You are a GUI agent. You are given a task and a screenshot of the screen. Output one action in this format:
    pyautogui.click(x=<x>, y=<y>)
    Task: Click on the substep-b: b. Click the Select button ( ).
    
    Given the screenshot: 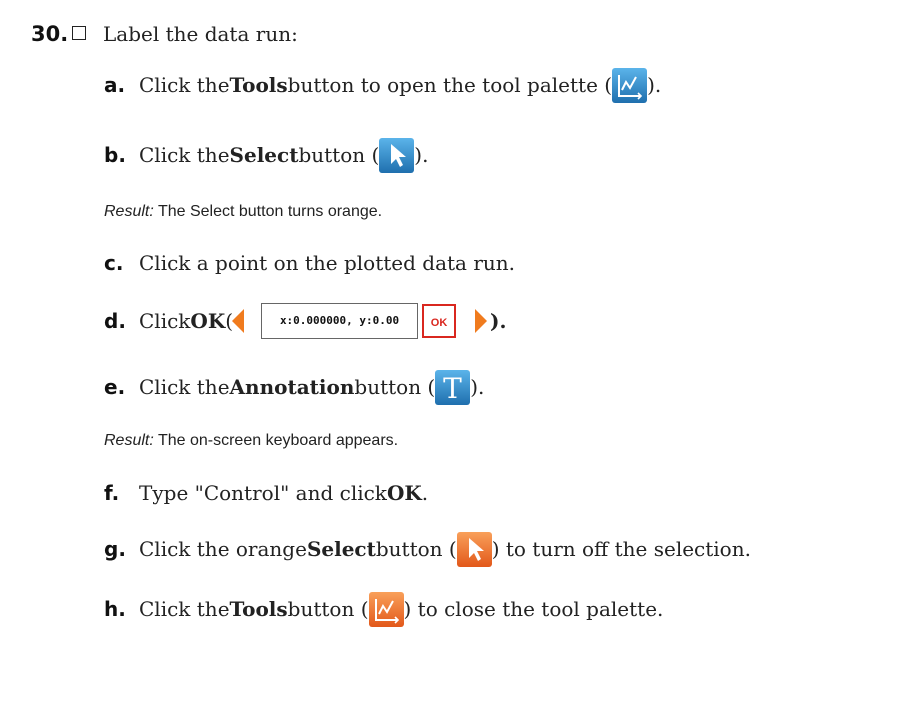 What is the action you would take?
    pyautogui.click(x=266, y=155)
    